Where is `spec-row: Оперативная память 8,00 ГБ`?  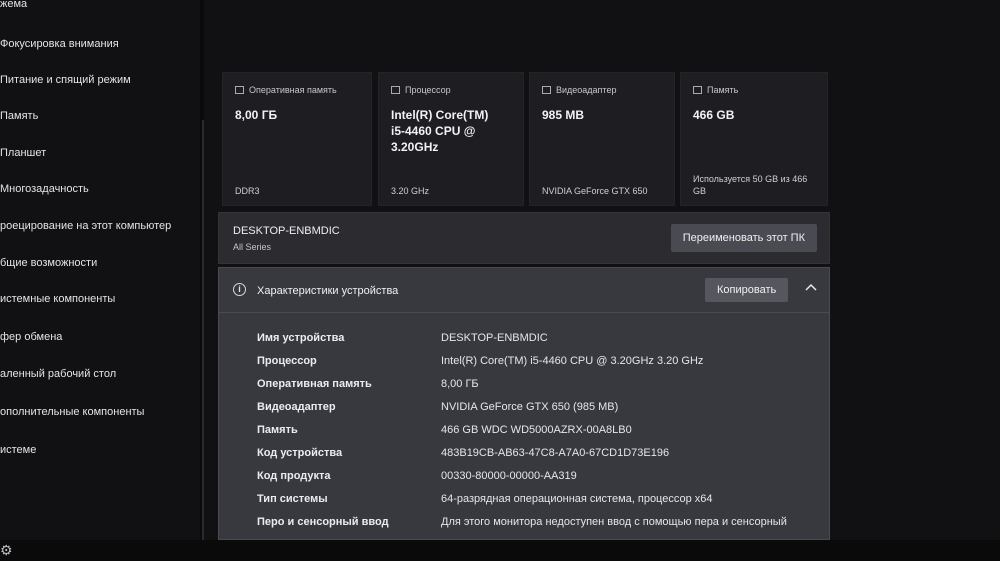
spec-row: Оперативная память 8,00 ГБ is located at coordinates (524, 387).